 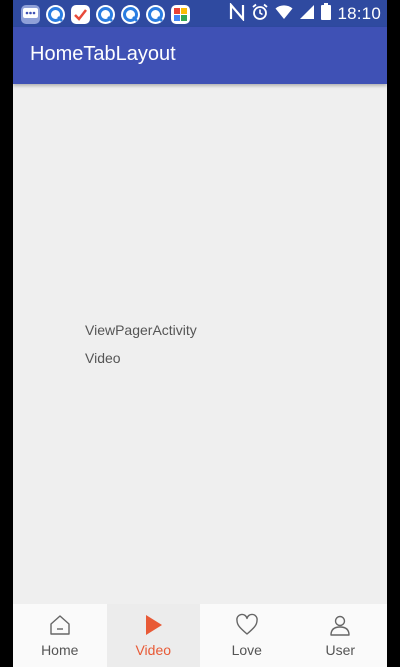 I want to click on page-title: HomeTabLayout, so click(x=103, y=54).